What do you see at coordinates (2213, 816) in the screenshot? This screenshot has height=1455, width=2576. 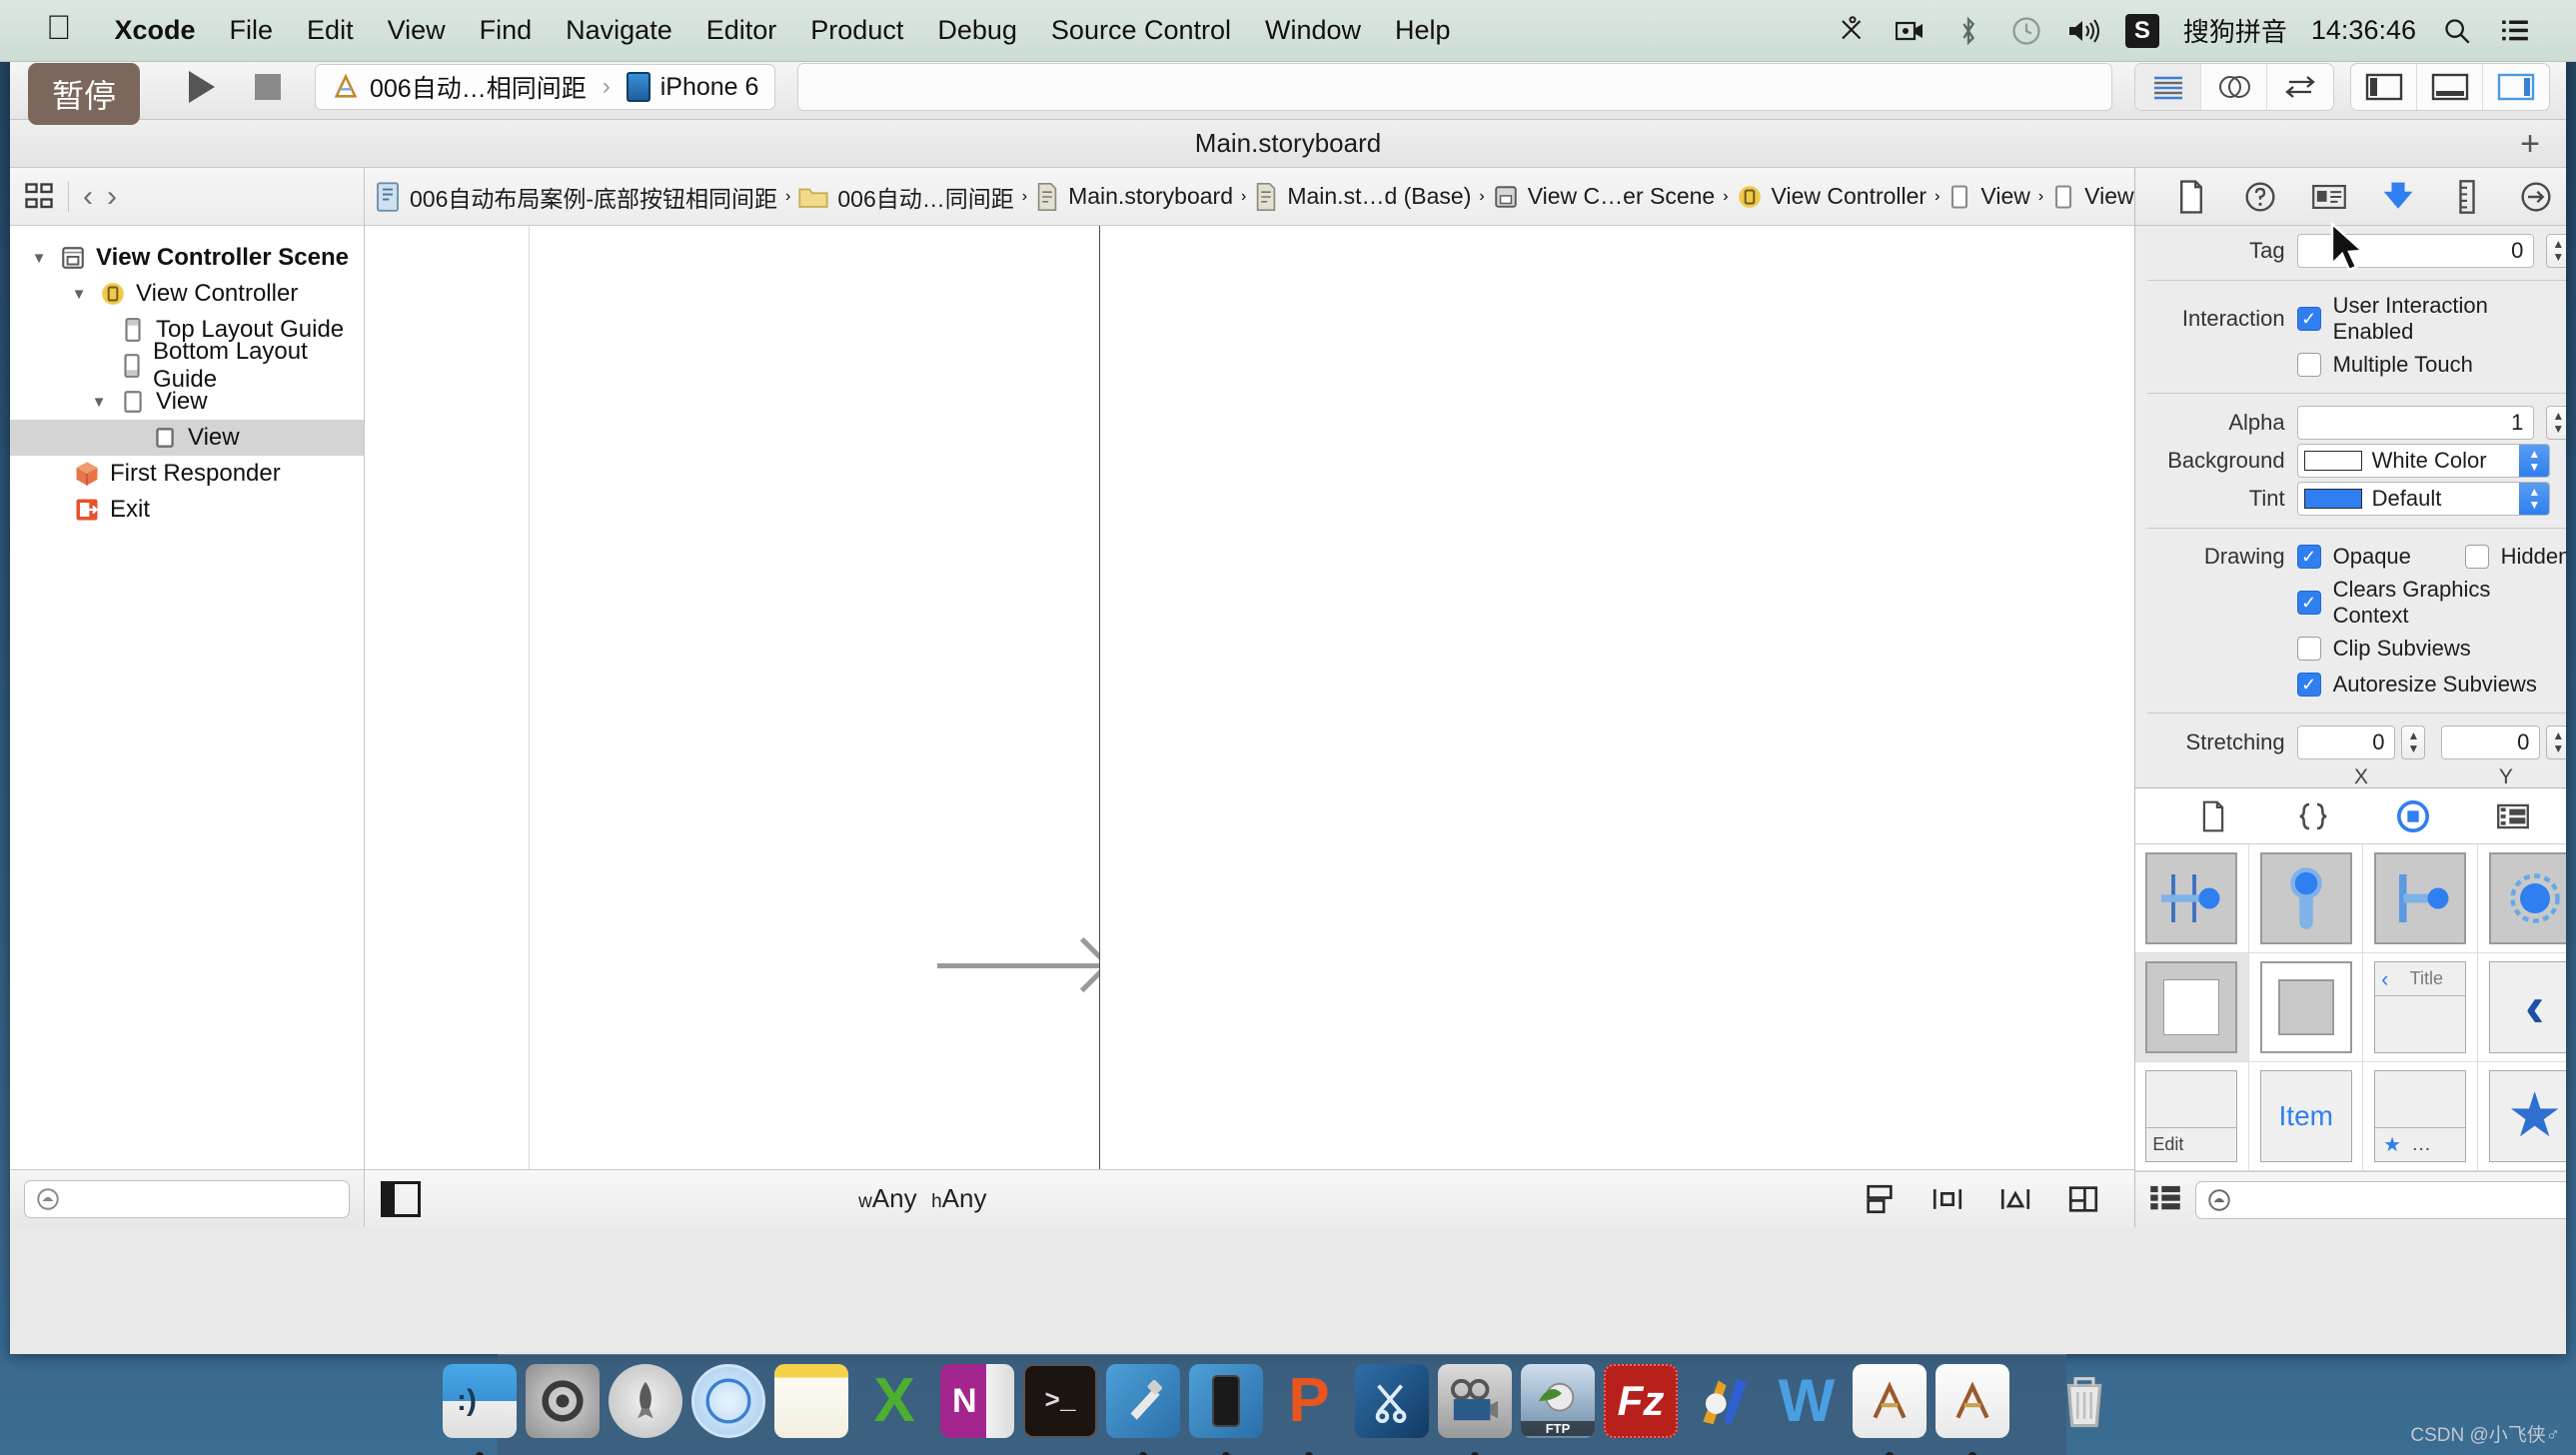 I see `file-template-library-tab` at bounding box center [2213, 816].